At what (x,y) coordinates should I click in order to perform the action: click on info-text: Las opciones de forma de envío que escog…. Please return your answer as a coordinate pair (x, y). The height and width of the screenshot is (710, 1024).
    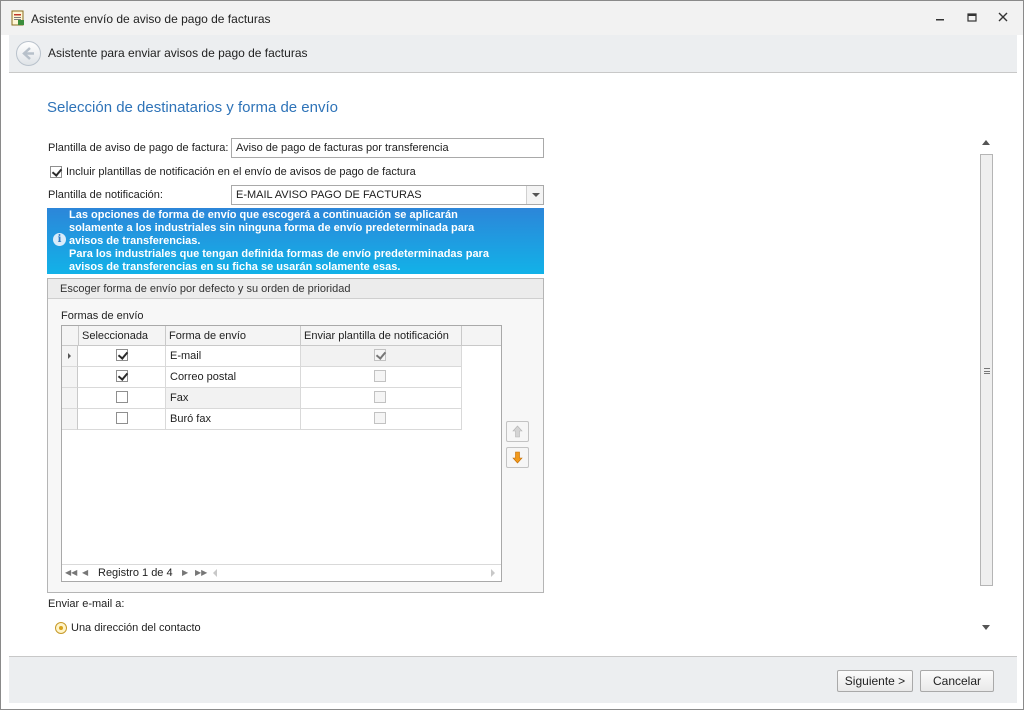
    Looking at the image, I should click on (304, 241).